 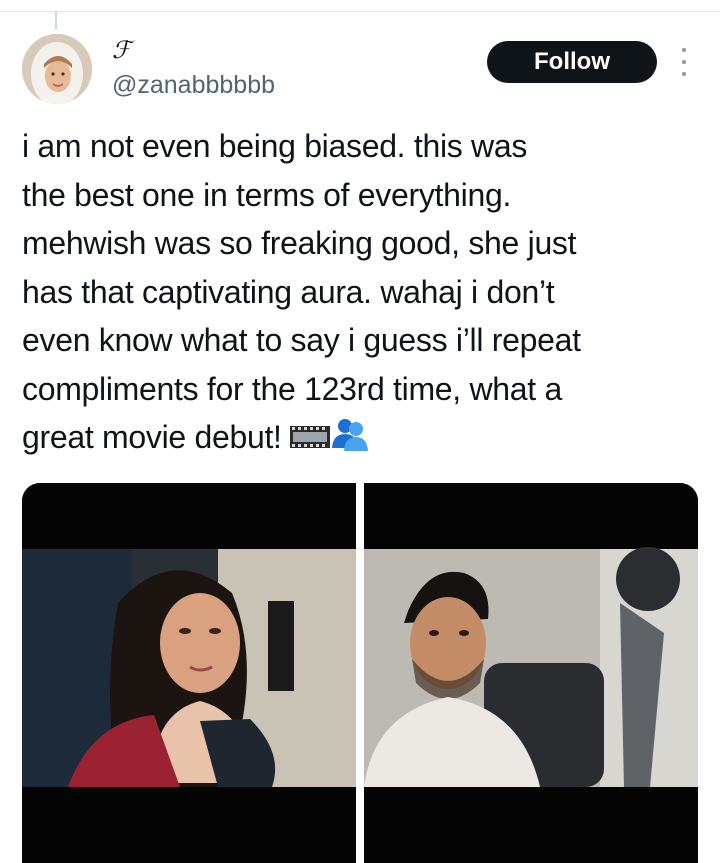 What do you see at coordinates (56, 20) in the screenshot?
I see `thread-line` at bounding box center [56, 20].